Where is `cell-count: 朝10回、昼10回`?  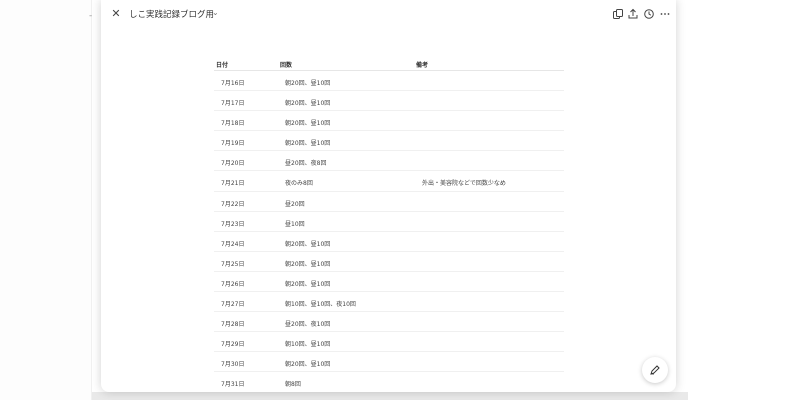
cell-count: 朝10回、昼10回 is located at coordinates (308, 345).